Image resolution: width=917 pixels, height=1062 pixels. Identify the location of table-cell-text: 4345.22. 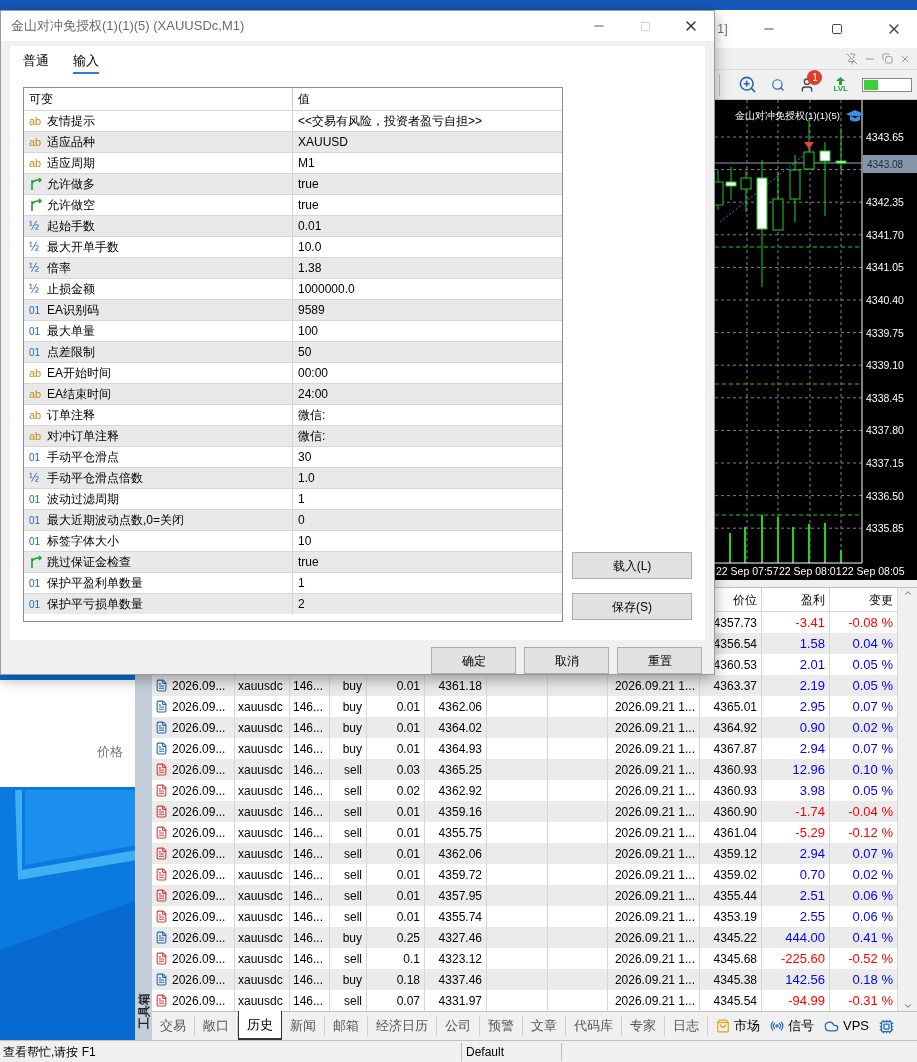
(735, 938).